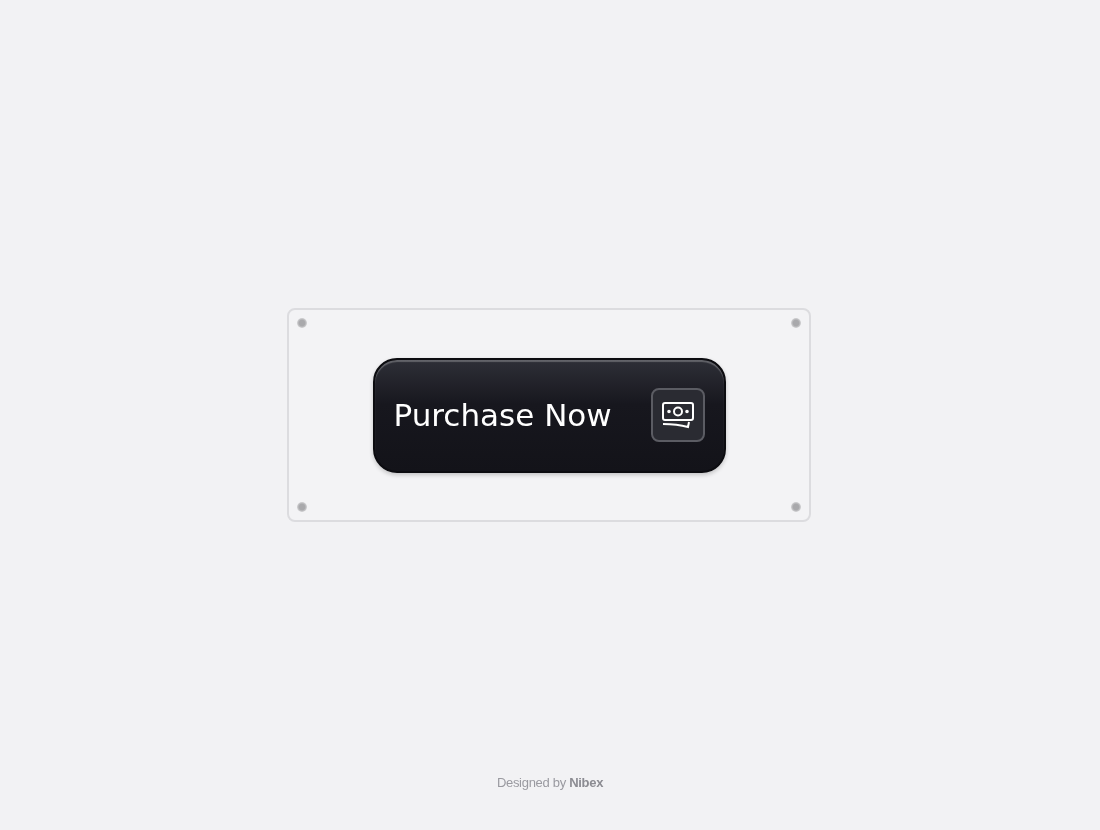  Describe the element at coordinates (549, 415) in the screenshot. I see `purchase-button: Purchase Now` at that location.